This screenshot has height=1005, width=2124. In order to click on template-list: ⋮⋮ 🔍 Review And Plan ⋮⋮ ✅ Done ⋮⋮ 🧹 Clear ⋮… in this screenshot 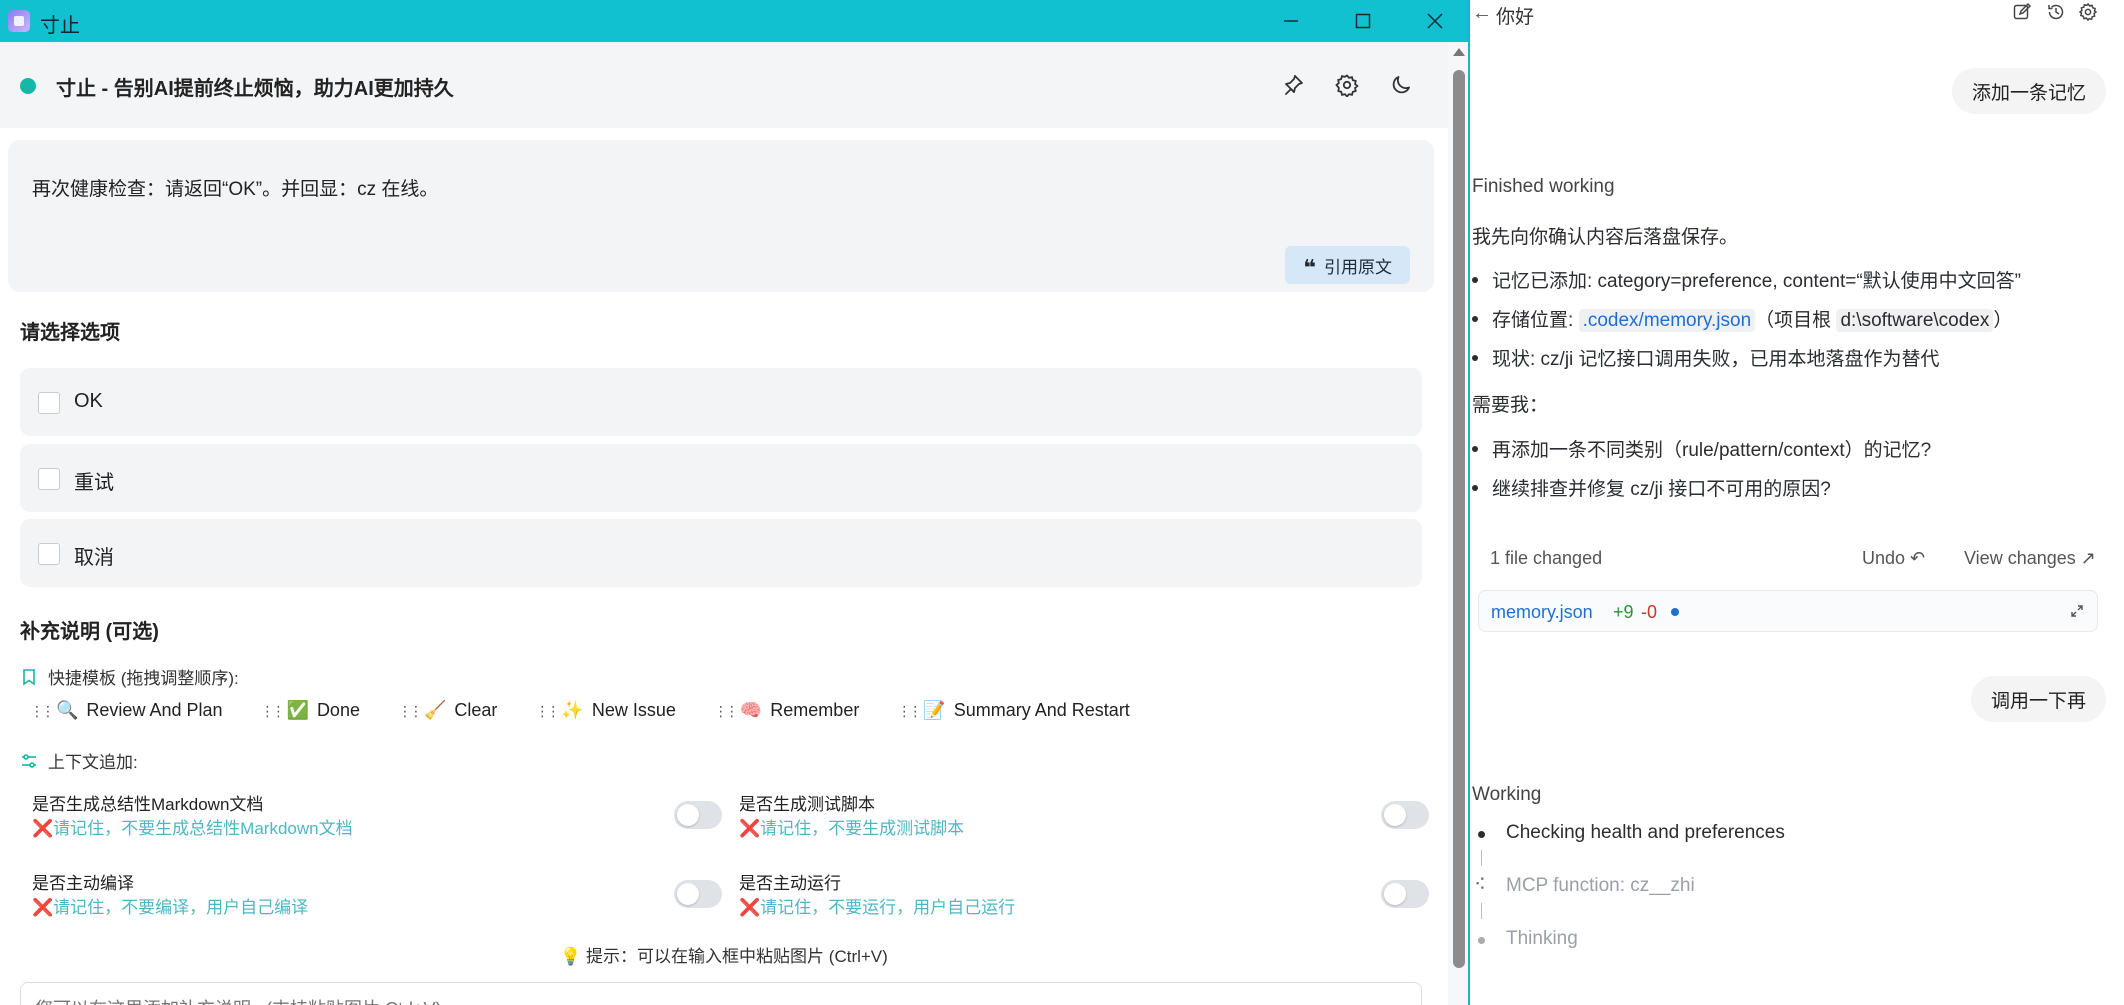, I will do `click(580, 710)`.